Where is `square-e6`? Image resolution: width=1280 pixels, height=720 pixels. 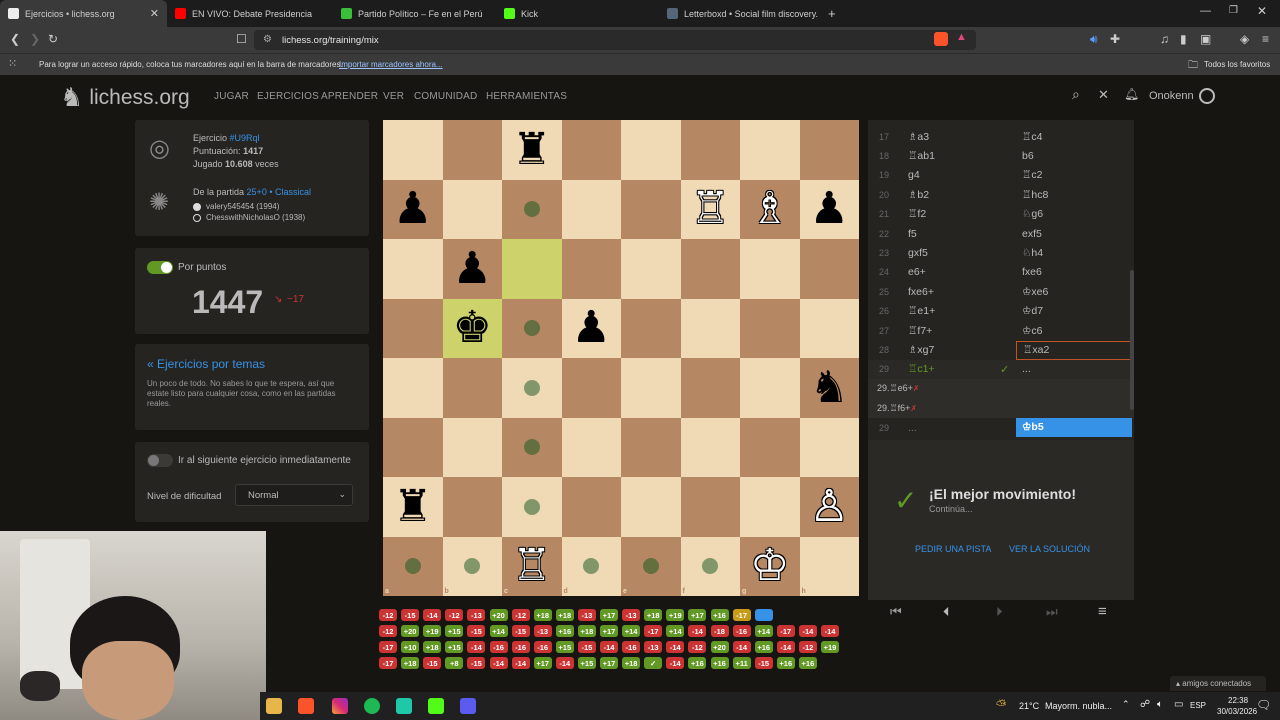
square-e6 is located at coordinates (651, 269).